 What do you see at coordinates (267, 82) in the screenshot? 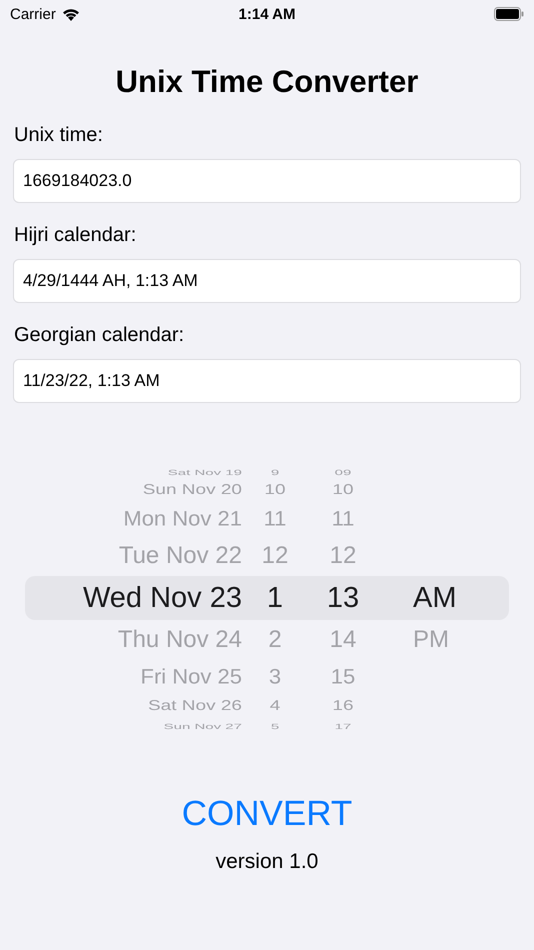
I see `app-title: Unix Time Converter` at bounding box center [267, 82].